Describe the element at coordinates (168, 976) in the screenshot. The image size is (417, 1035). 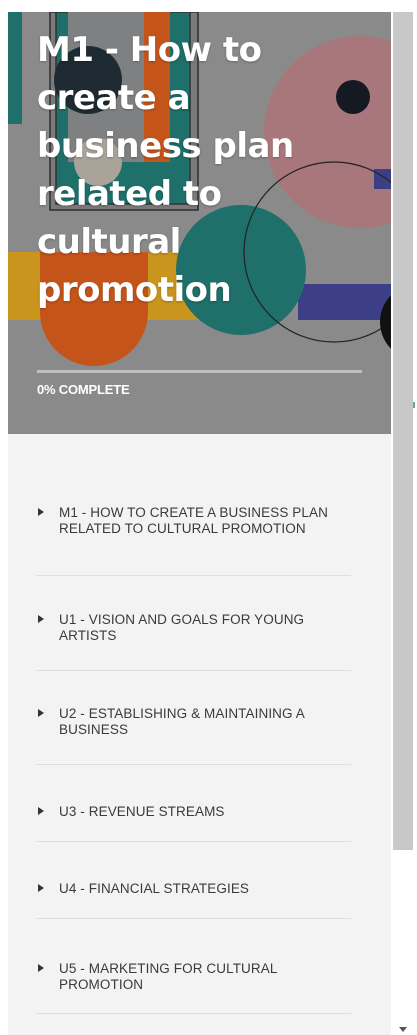
I see `lesson-label: U5 - MARKETING FOR CULTURAL PROMOTION` at that location.